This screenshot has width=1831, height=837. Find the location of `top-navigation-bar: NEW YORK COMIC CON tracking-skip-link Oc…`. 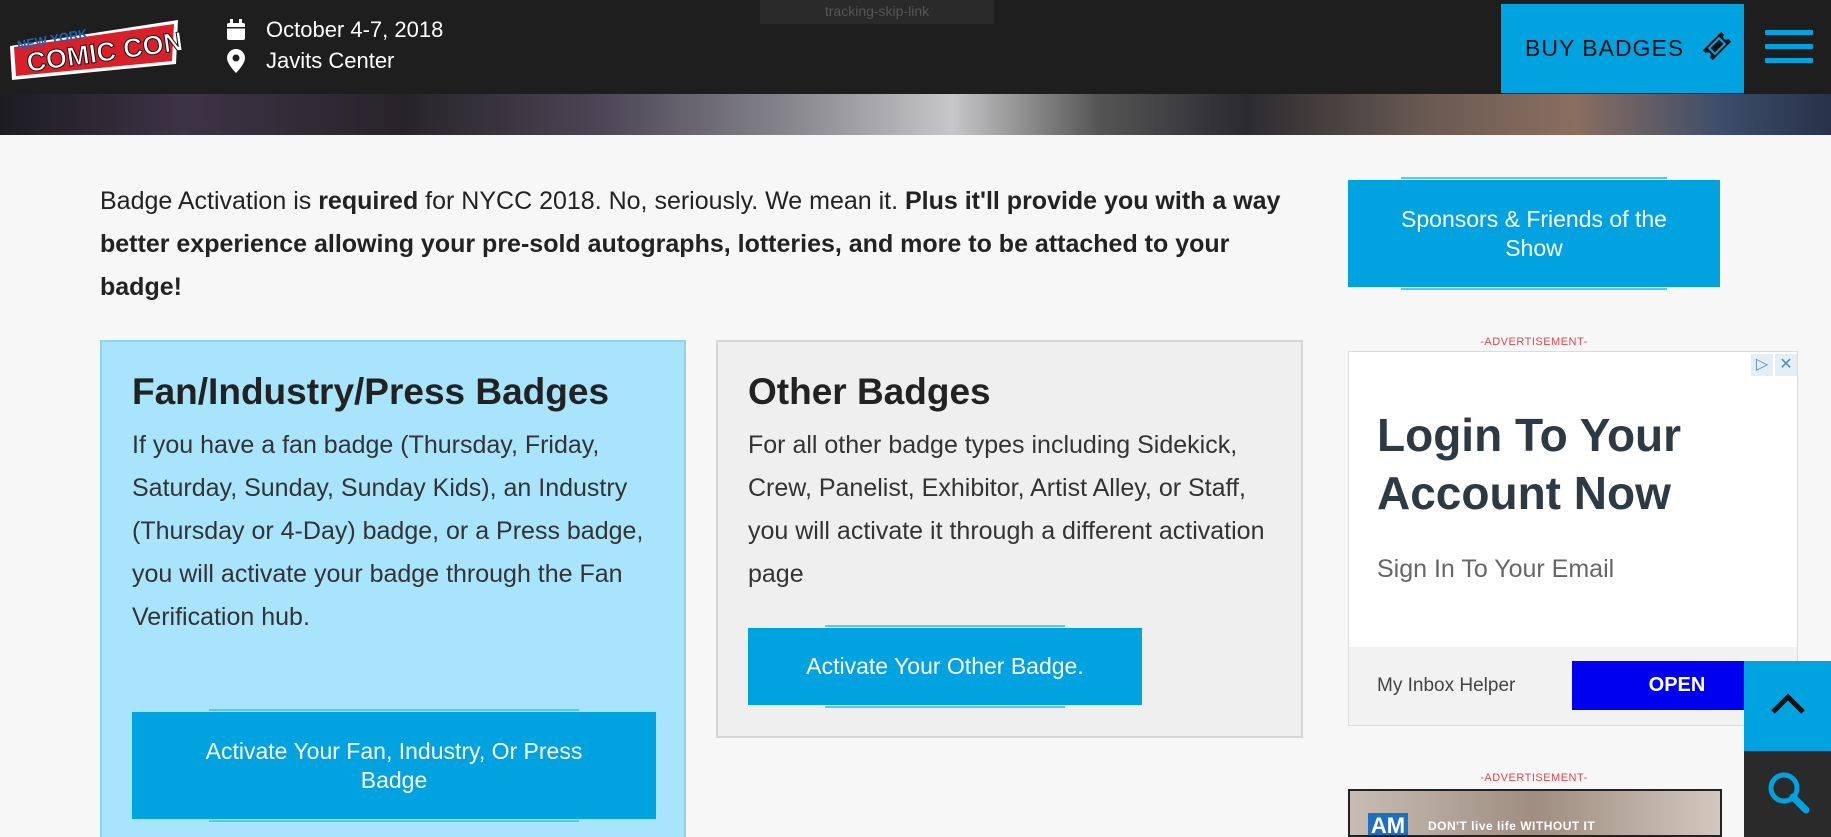

top-navigation-bar: NEW YORK COMIC CON tracking-skip-link Oc… is located at coordinates (915, 47).